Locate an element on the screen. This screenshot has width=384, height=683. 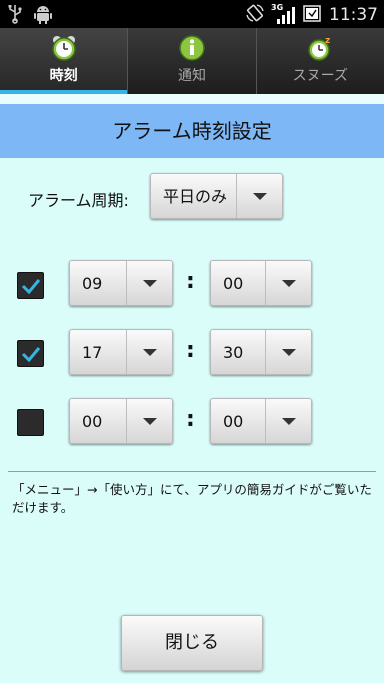
alarm-1-minute-dropdown is located at coordinates (288, 283).